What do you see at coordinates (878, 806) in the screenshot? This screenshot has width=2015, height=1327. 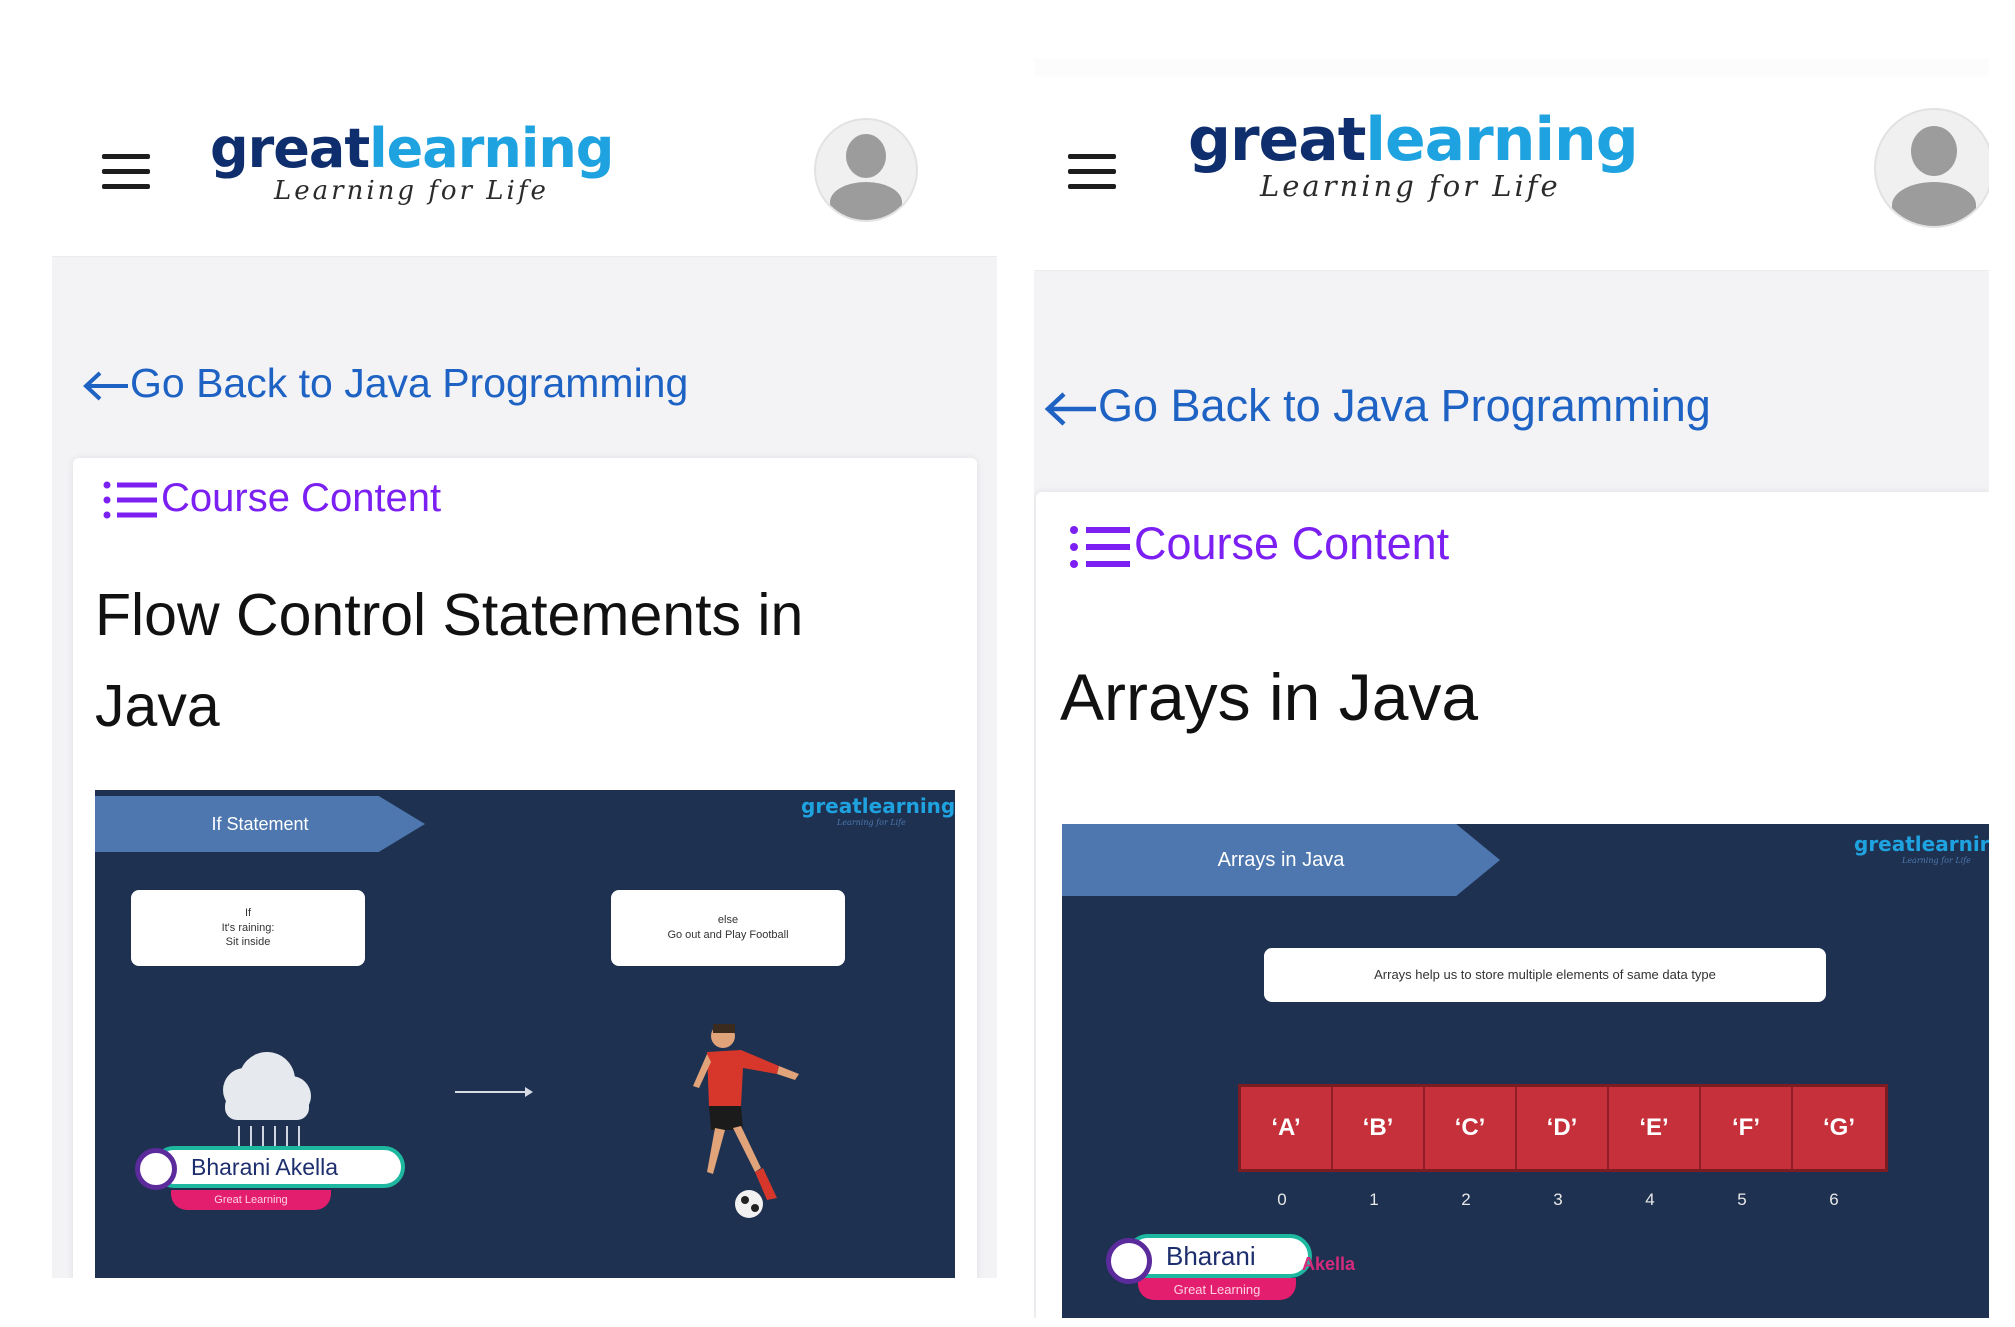 I see `slide-logo: greatlearning` at bounding box center [878, 806].